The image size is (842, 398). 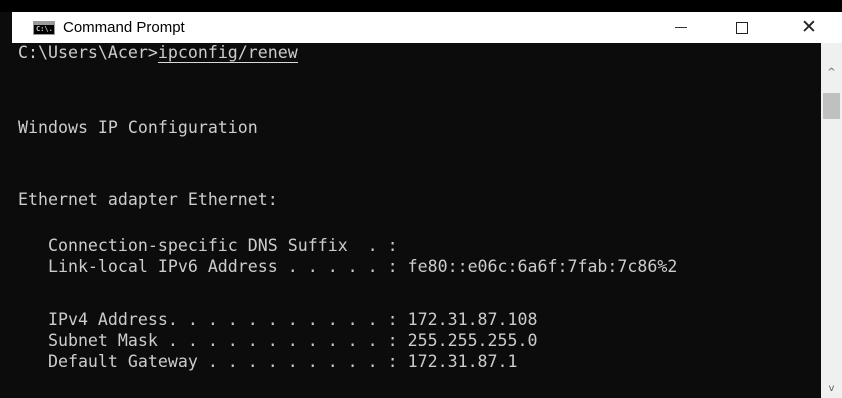 What do you see at coordinates (421, 6) in the screenshot?
I see `window-top-edge` at bounding box center [421, 6].